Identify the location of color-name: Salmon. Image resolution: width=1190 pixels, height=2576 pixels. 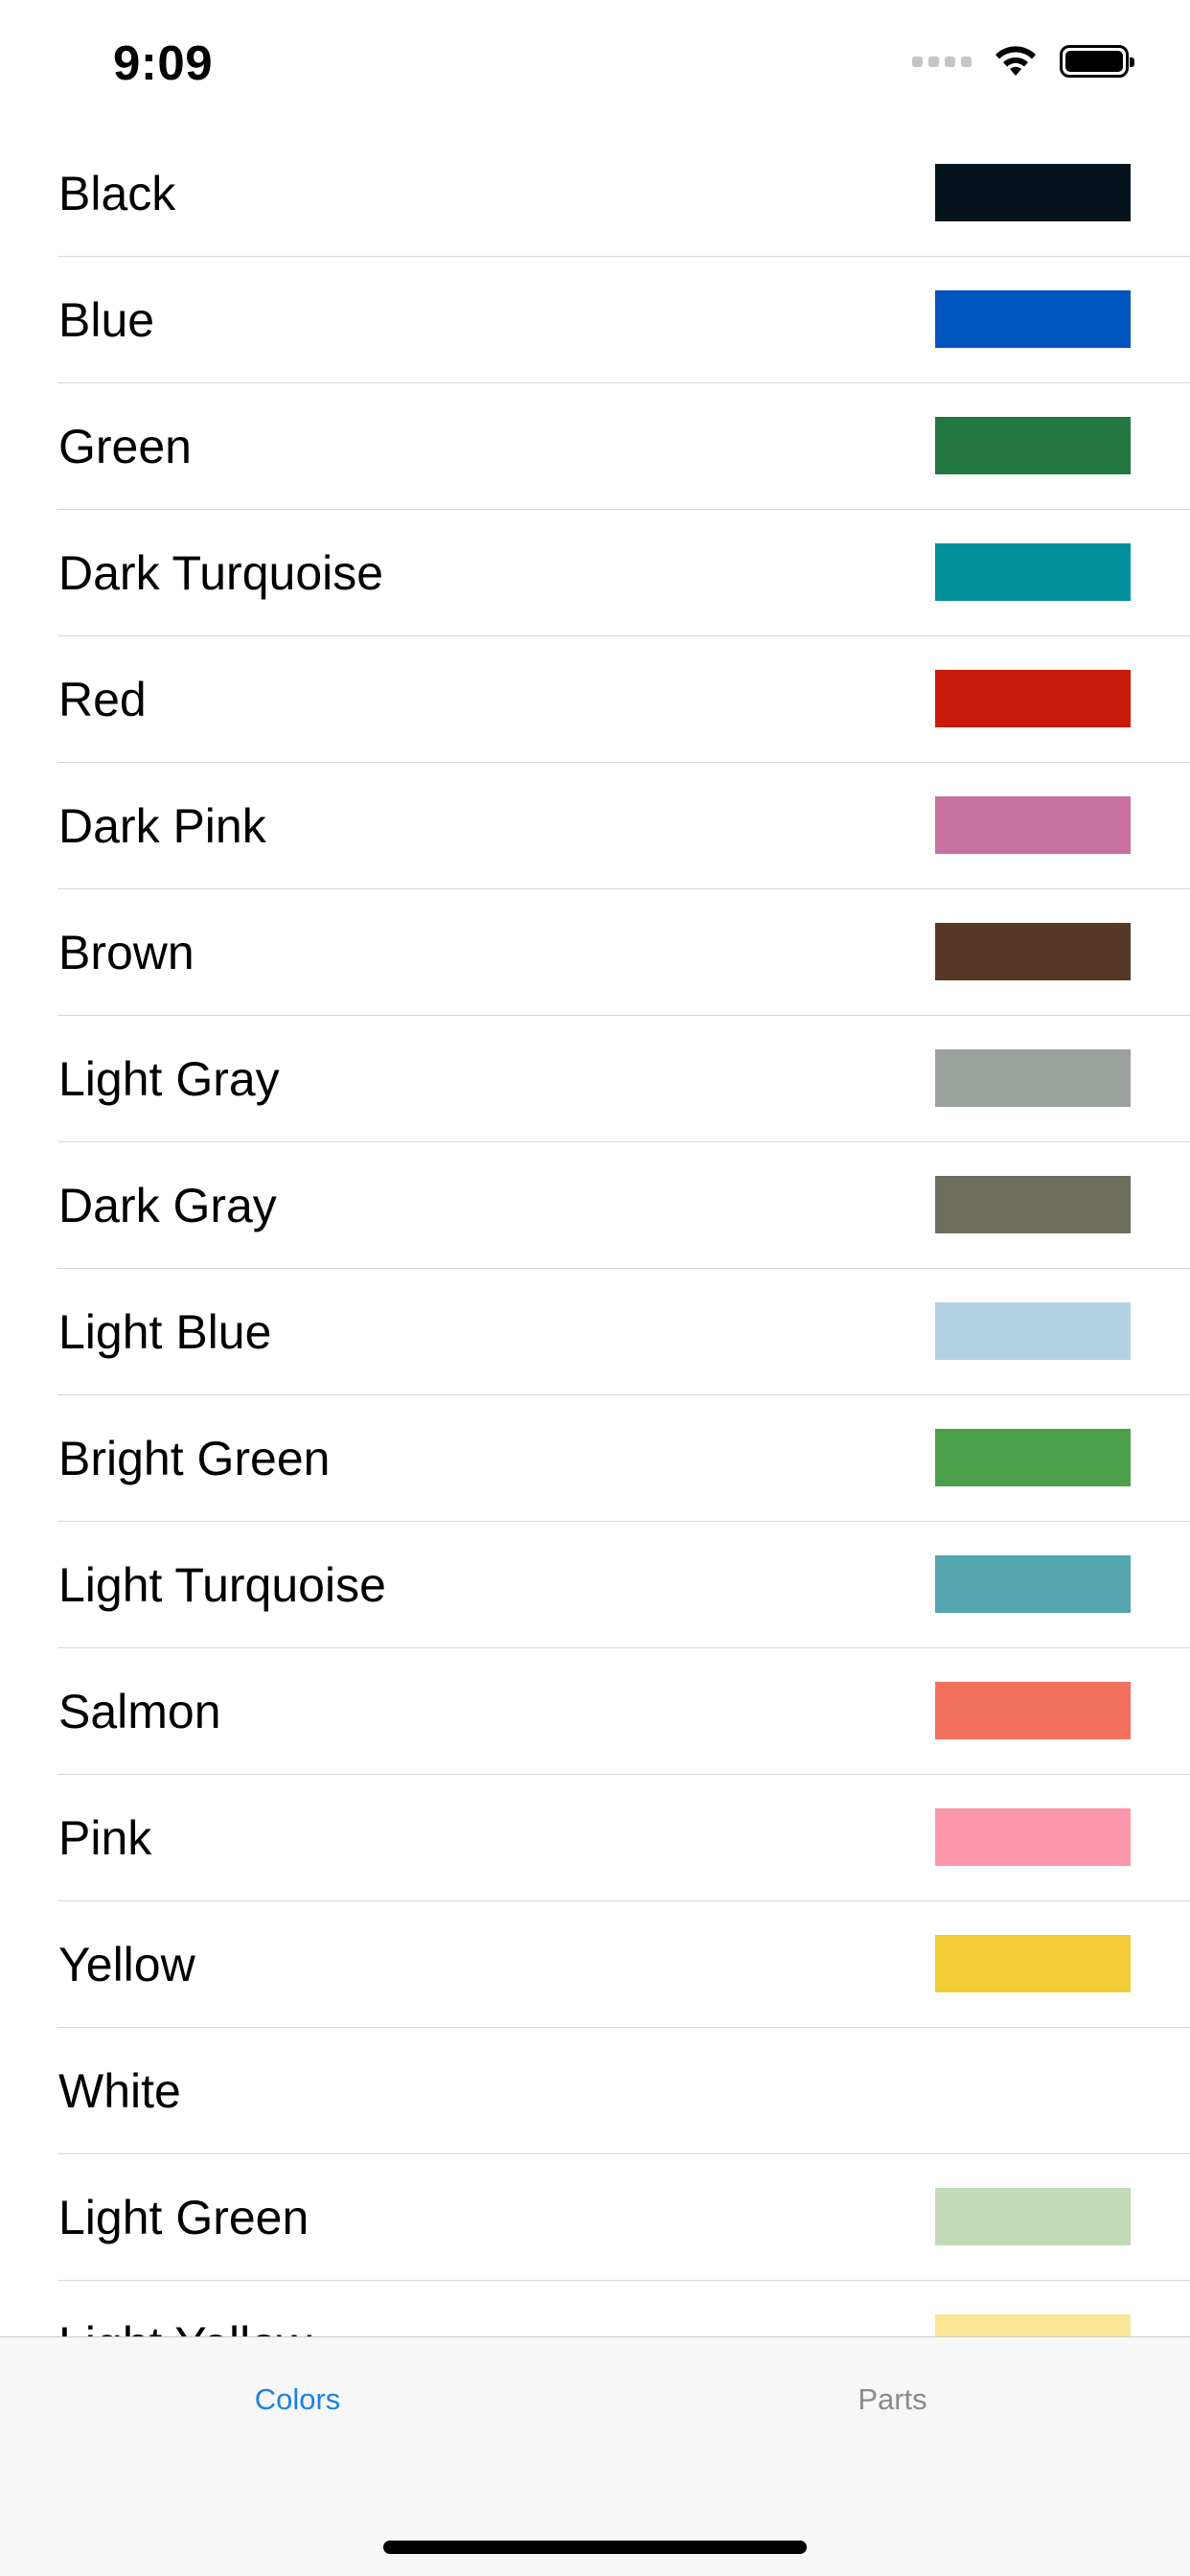
(140, 1711).